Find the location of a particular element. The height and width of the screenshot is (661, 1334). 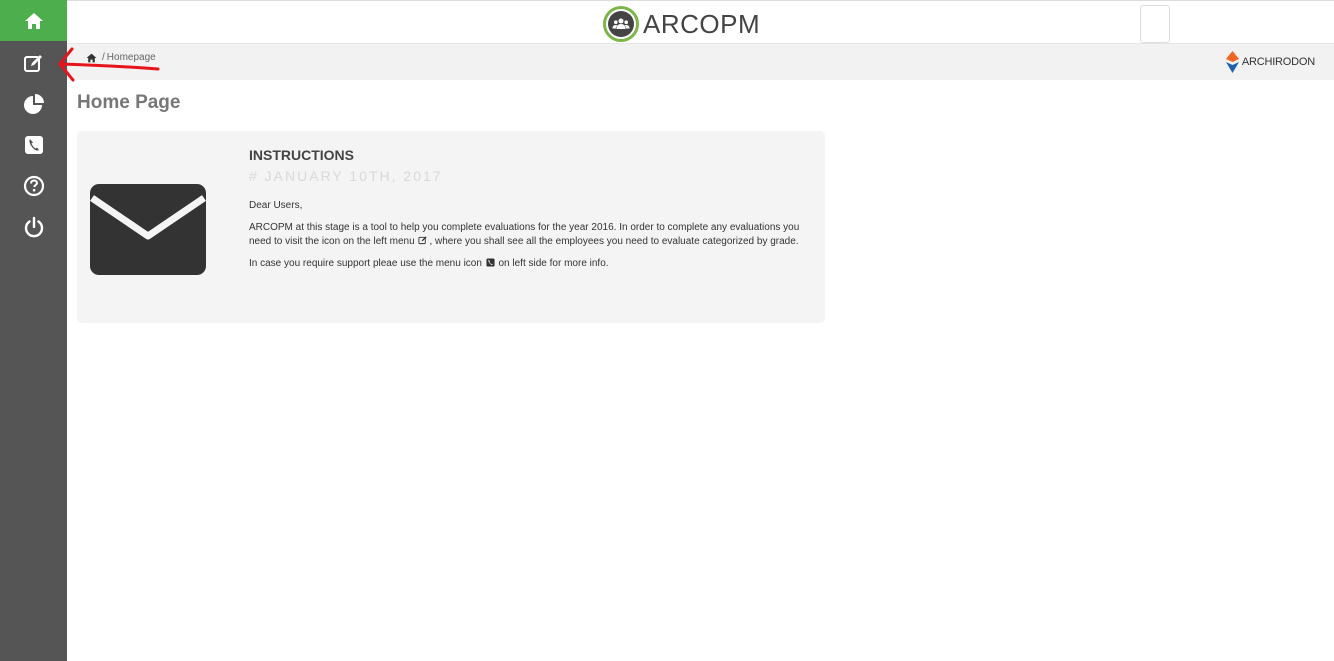

sidebar-item-support is located at coordinates (33, 144).